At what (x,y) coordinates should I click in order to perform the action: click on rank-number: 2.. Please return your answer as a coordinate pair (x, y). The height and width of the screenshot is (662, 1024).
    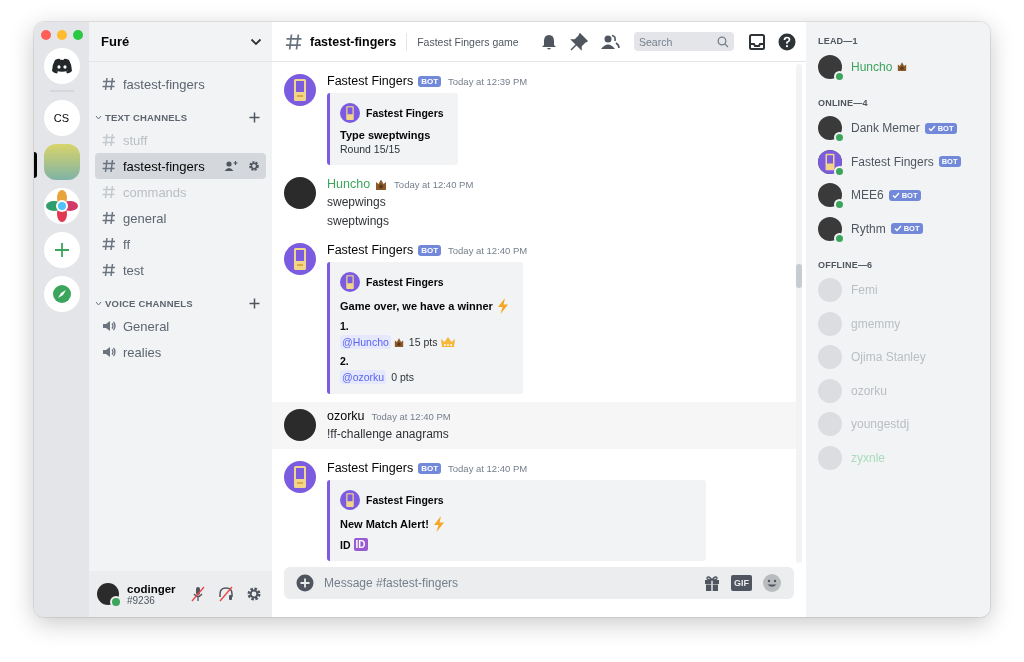
    Looking at the image, I should click on (345, 361).